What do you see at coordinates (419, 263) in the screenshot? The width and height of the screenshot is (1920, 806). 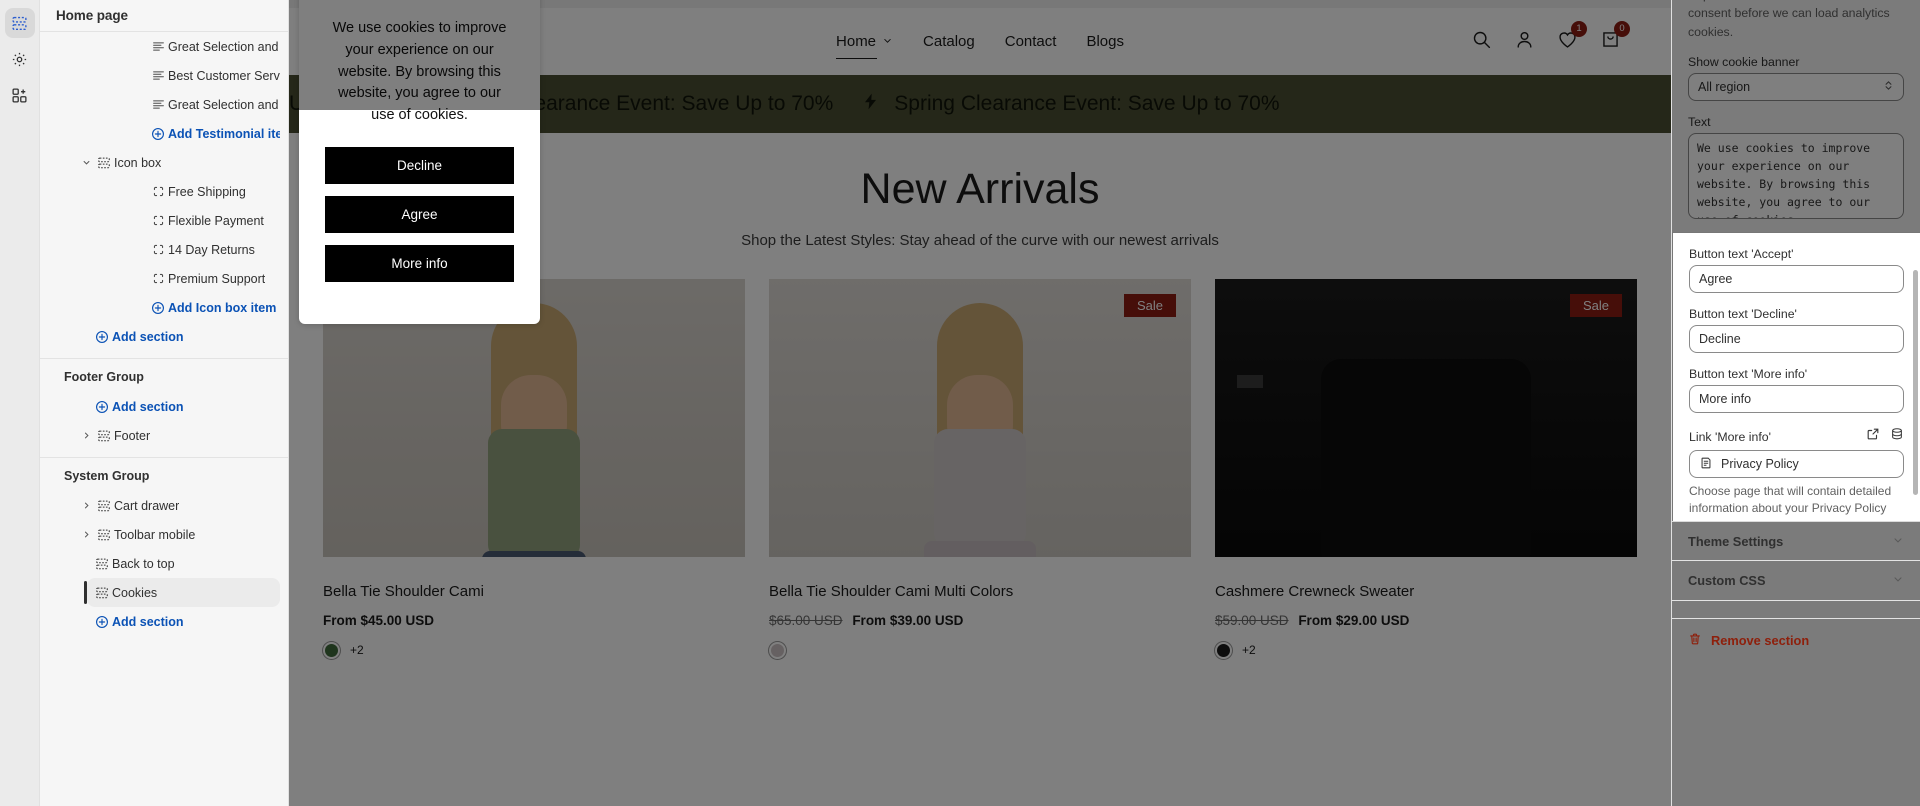 I see `more-info-button: More info` at bounding box center [419, 263].